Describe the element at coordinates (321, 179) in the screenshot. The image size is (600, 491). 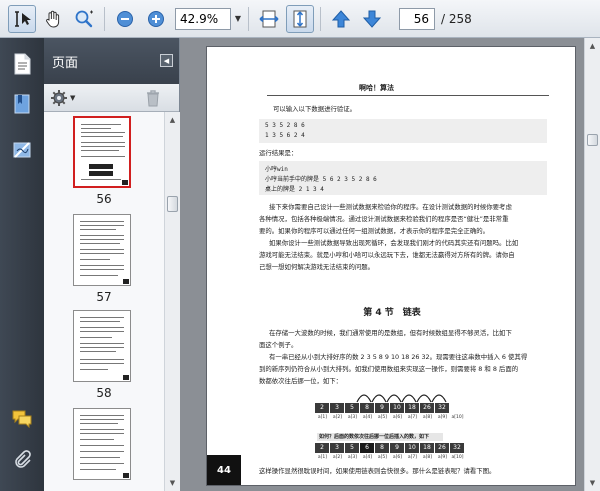
I see `output-line: 小哼当前手中的牌是 5 6 2 3 5 2 8 6` at that location.